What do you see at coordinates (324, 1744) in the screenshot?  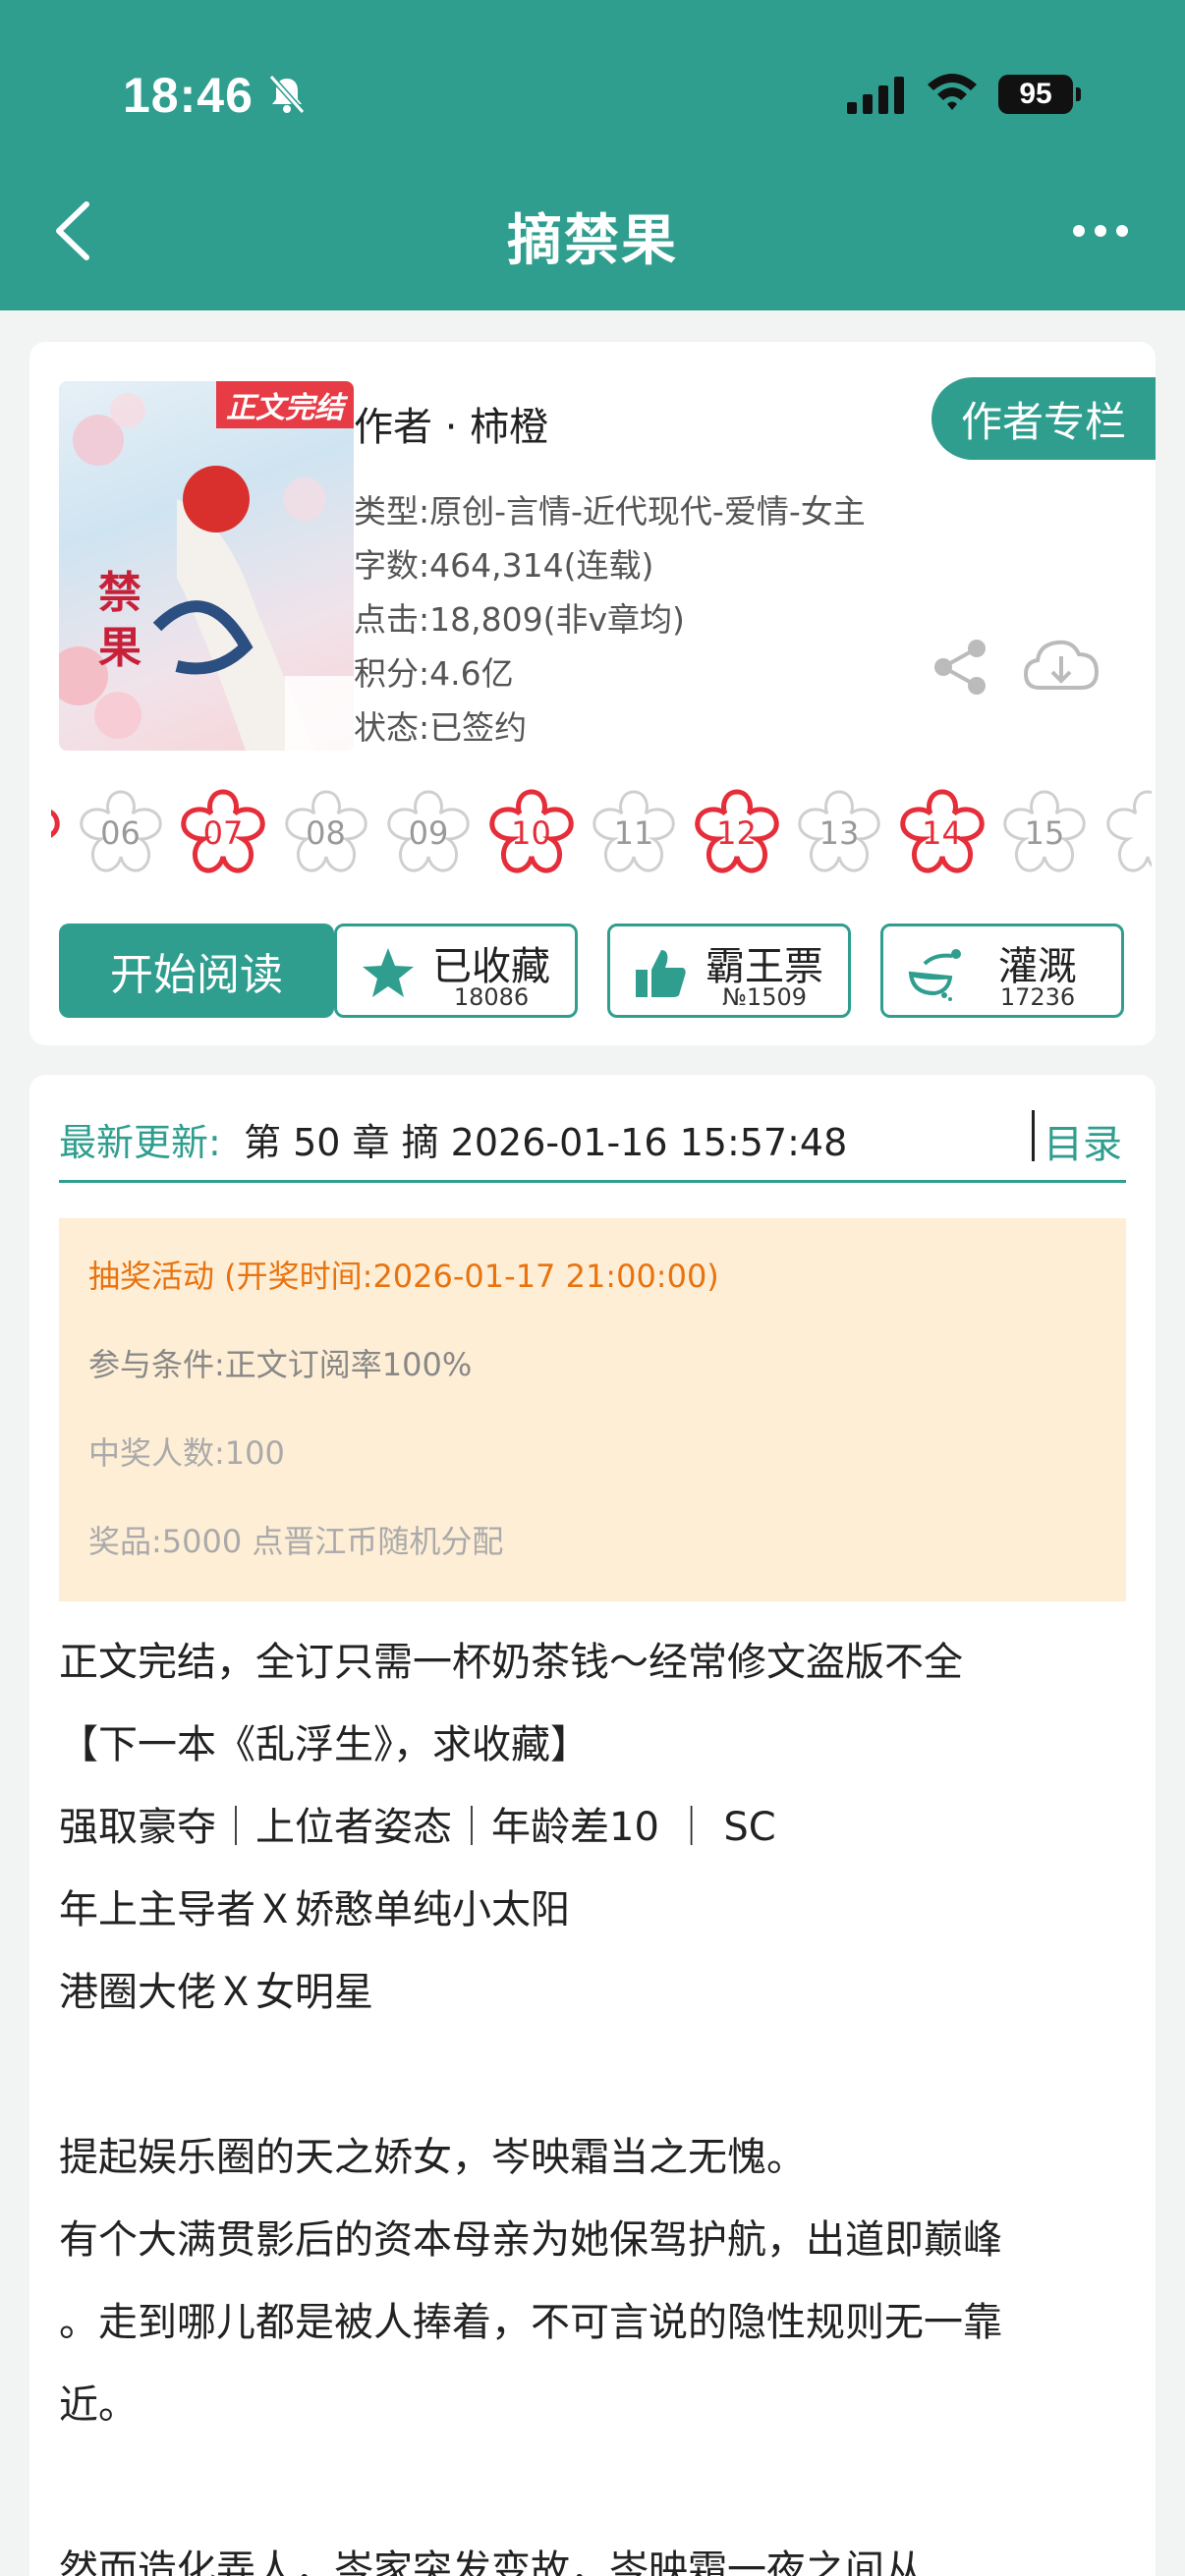 I see `description-line: 【下一本《乱浮生》，求收藏】` at bounding box center [324, 1744].